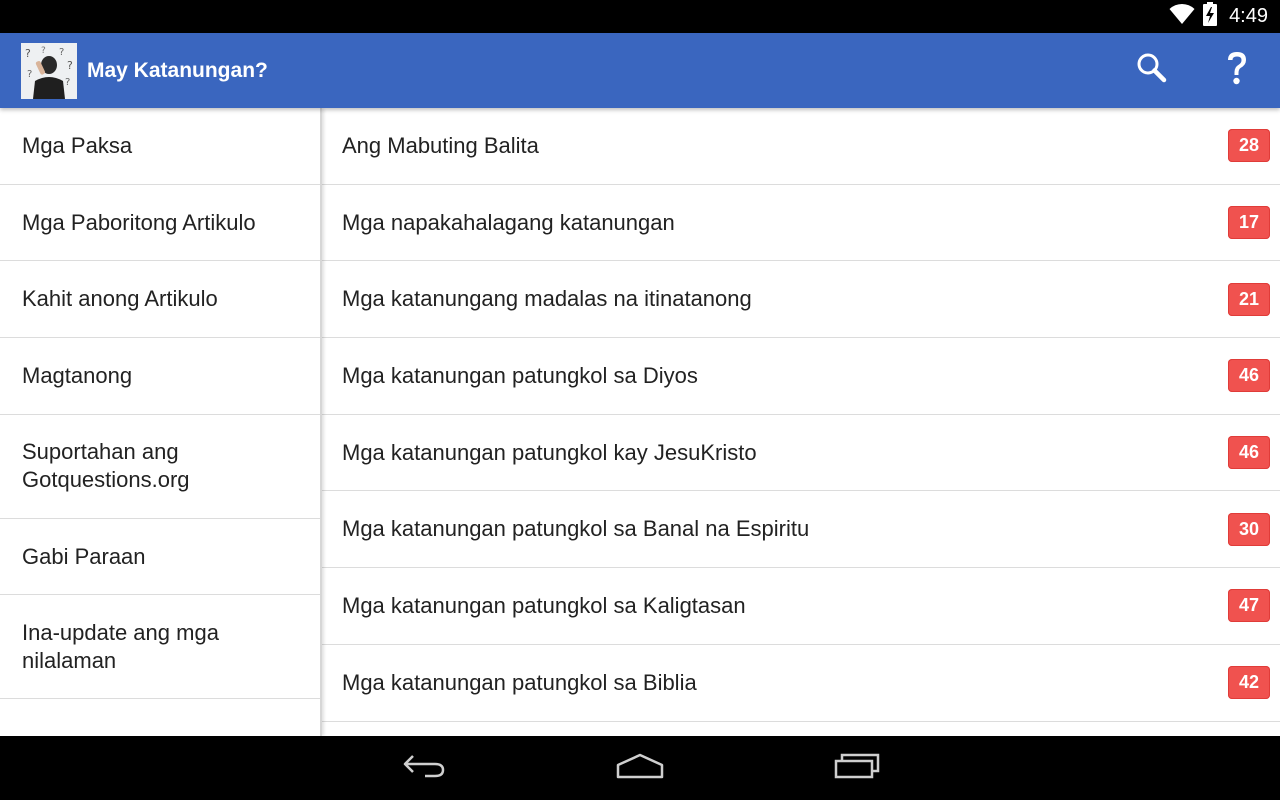  What do you see at coordinates (160, 376) in the screenshot?
I see `sidebar-item-ask: Magtanong` at bounding box center [160, 376].